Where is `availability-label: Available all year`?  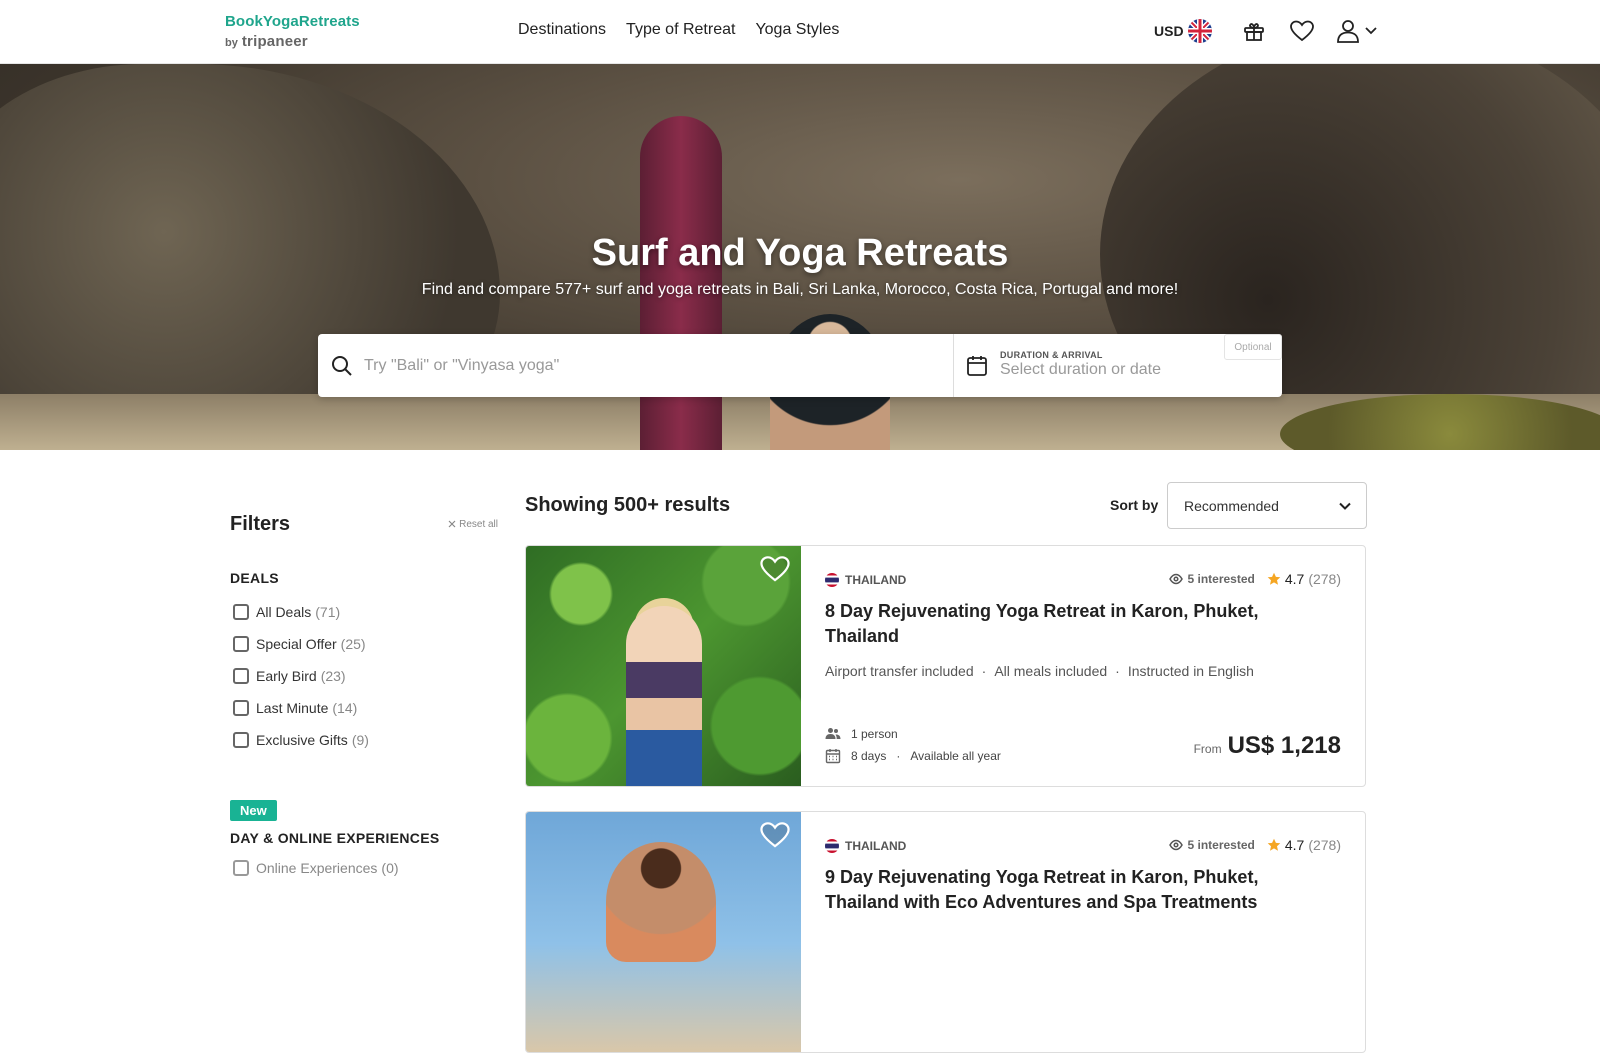
availability-label: Available all year is located at coordinates (955, 756).